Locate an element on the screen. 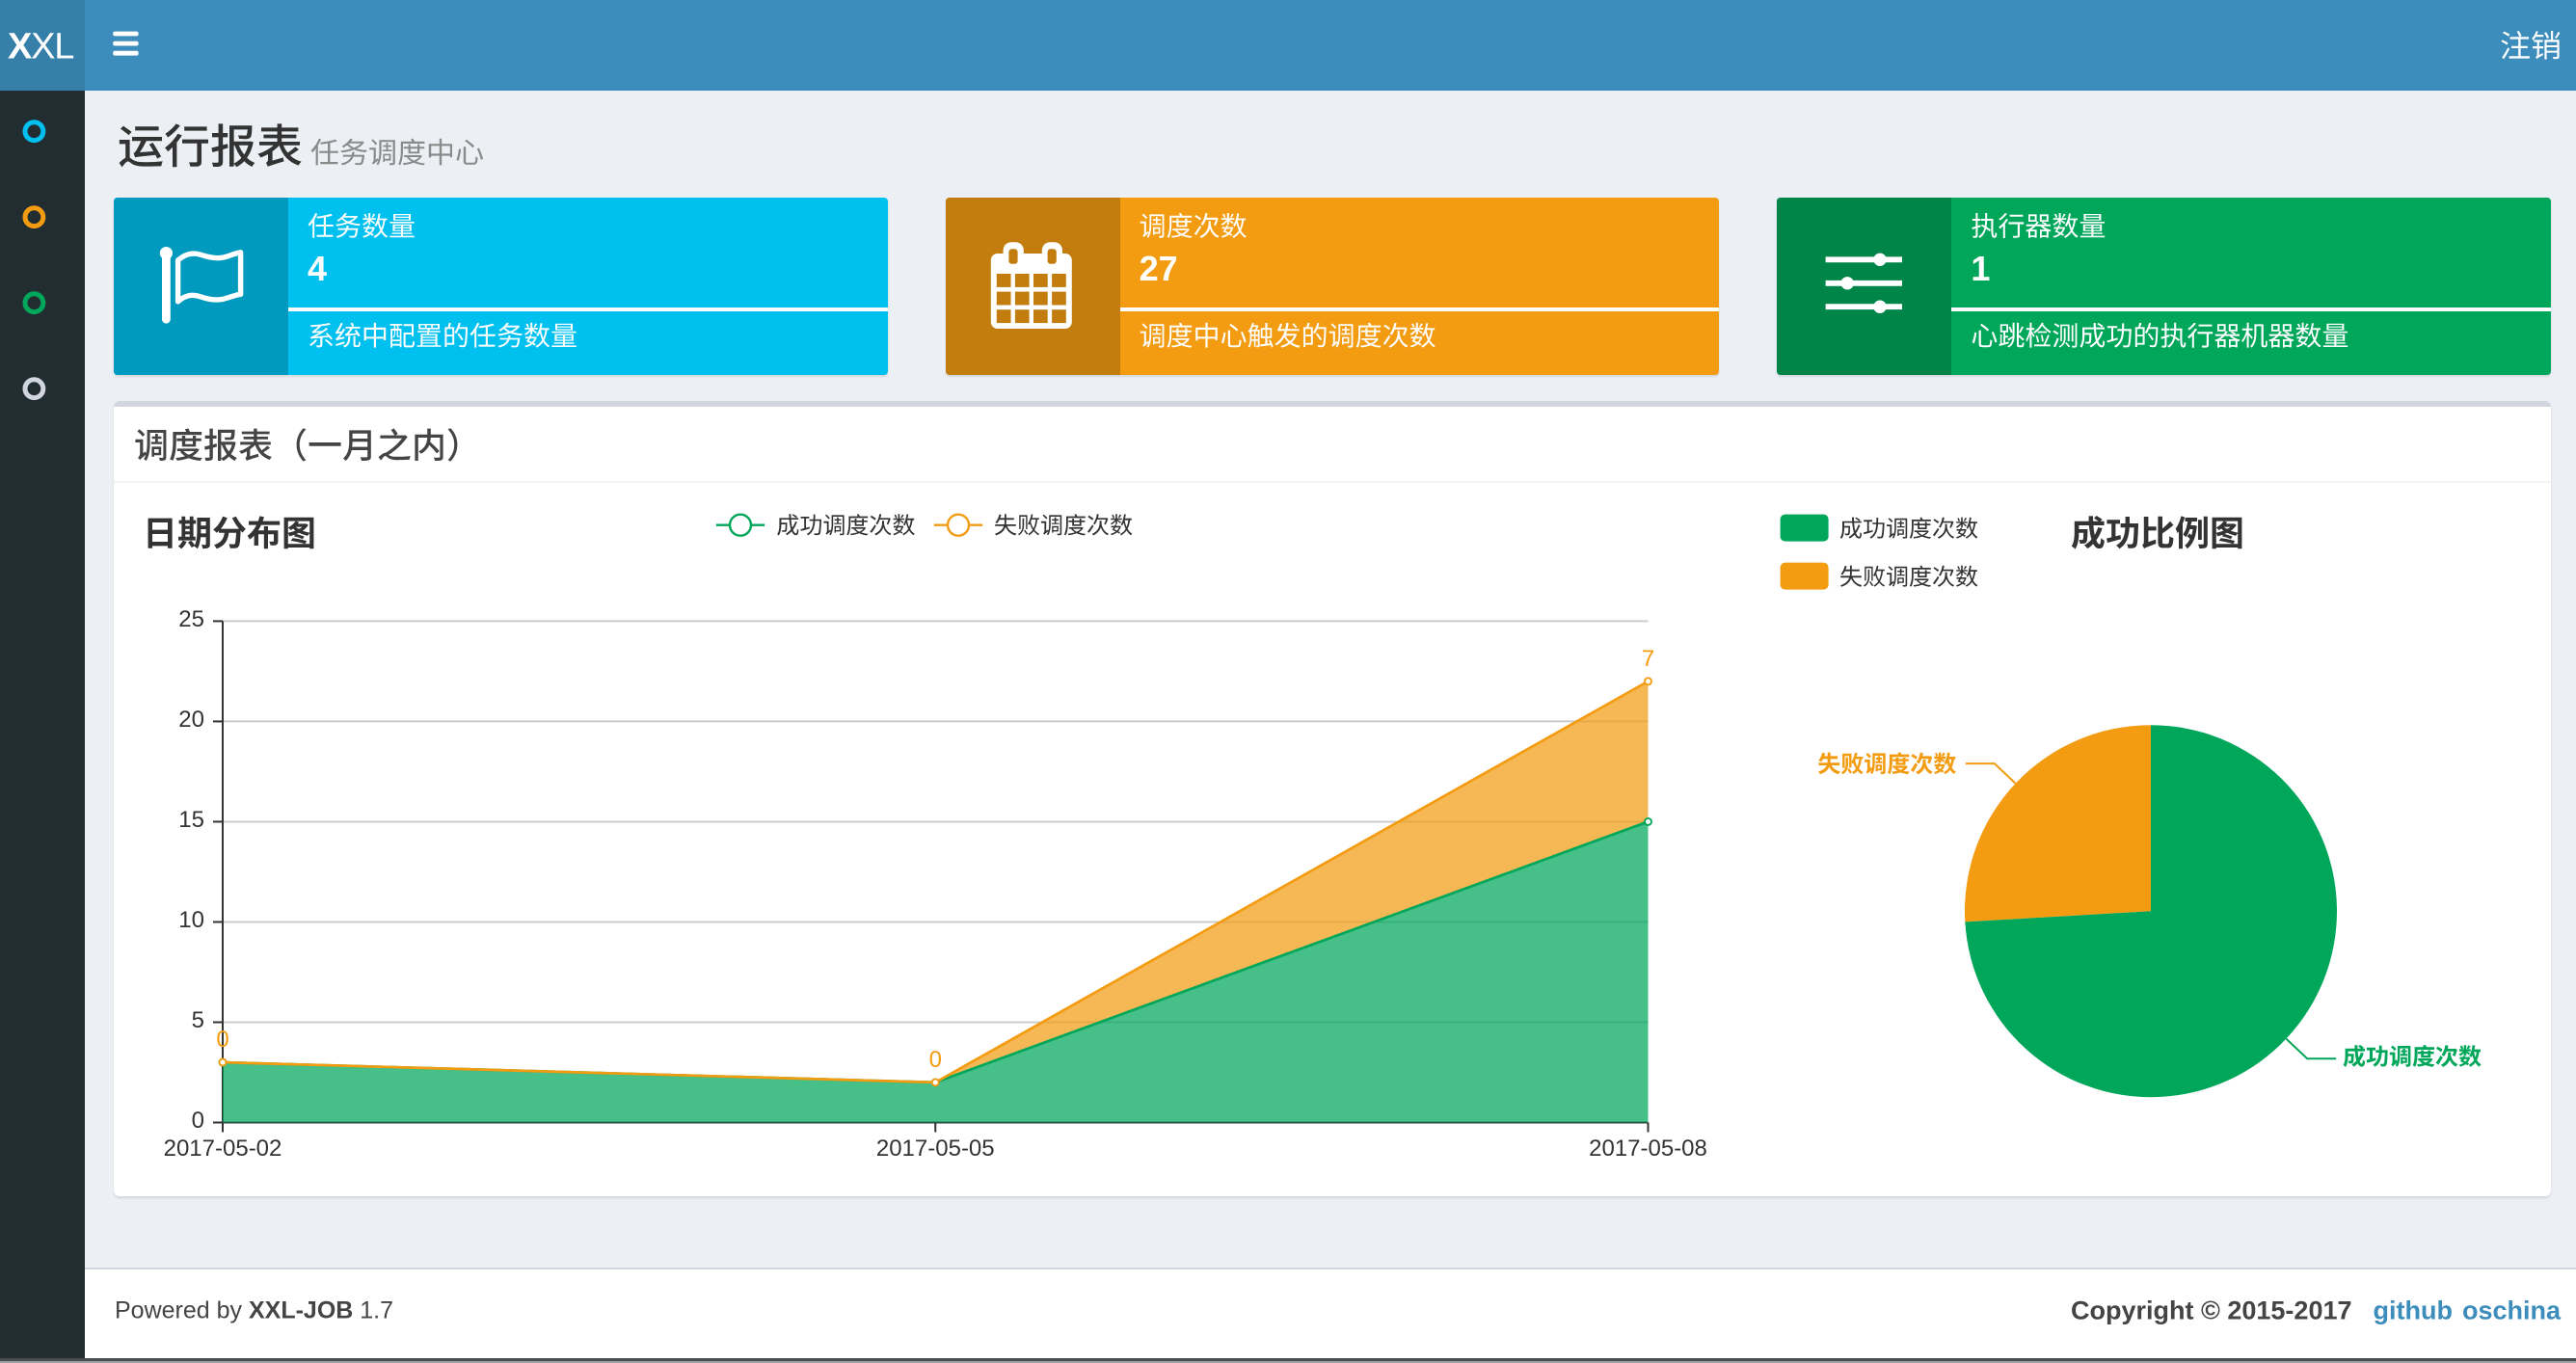 This screenshot has width=2576, height=1363. svg-text: 2017-05-05 is located at coordinates (936, 1149).